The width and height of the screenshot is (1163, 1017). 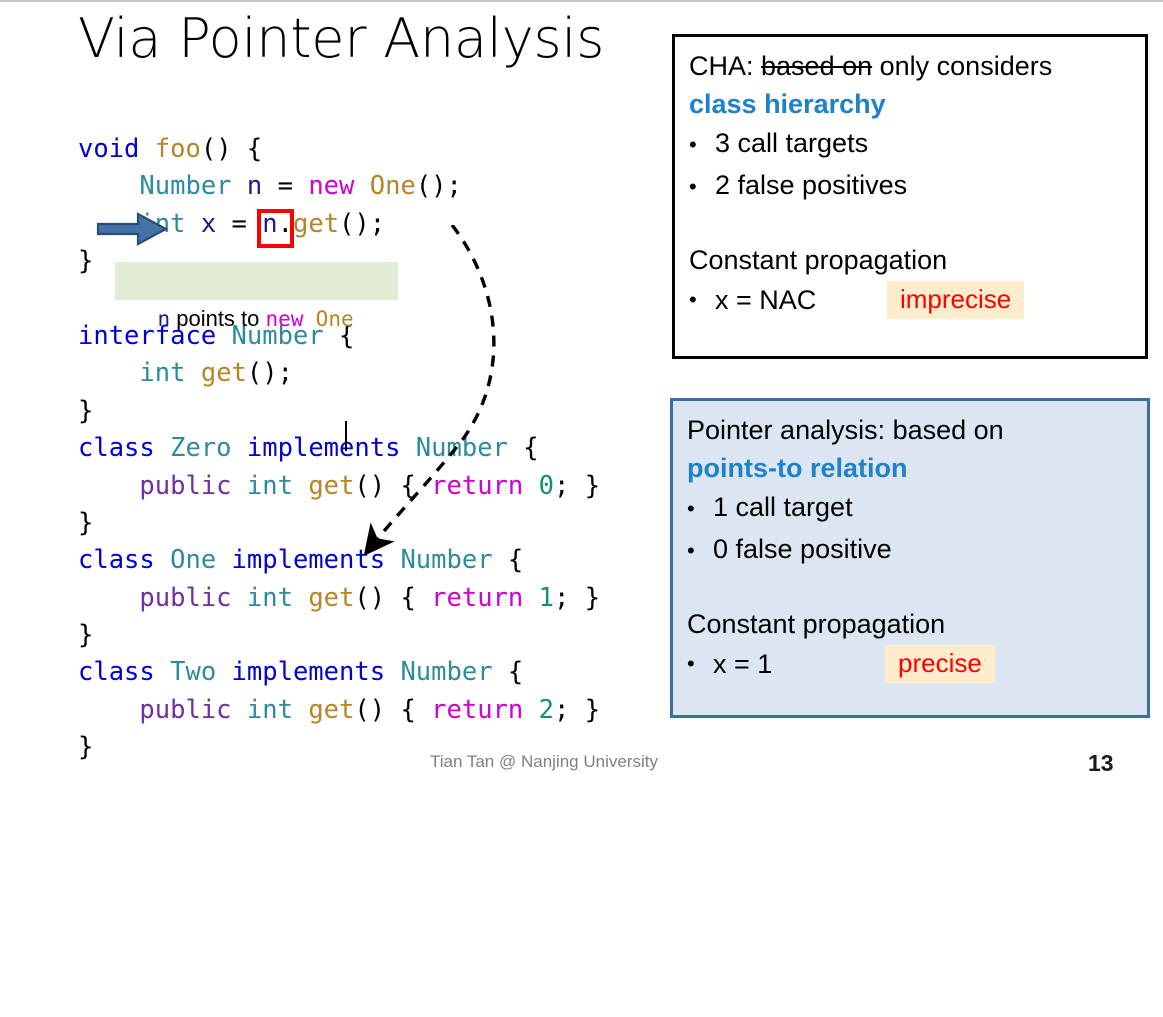 What do you see at coordinates (193, 672) in the screenshot?
I see `code-token: Two` at bounding box center [193, 672].